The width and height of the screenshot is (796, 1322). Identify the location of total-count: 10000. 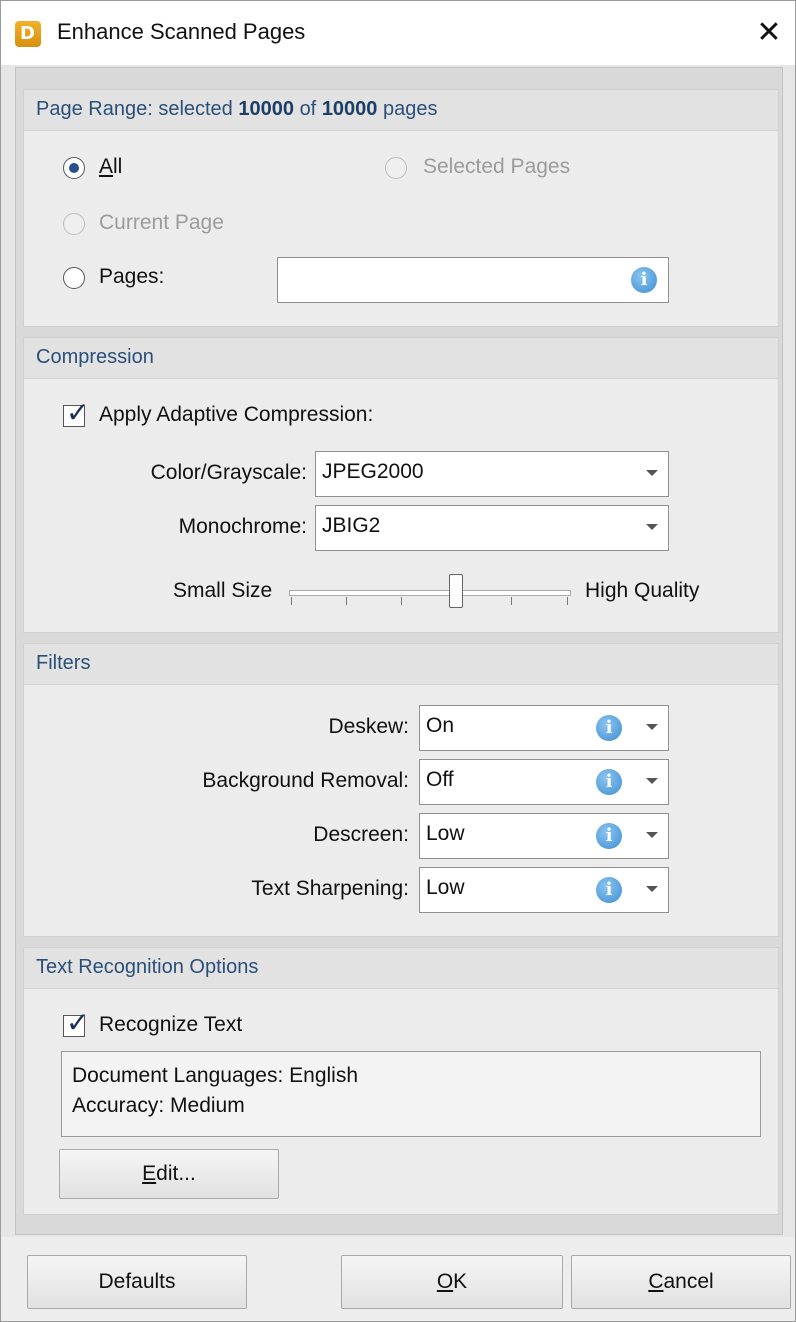
(349, 109).